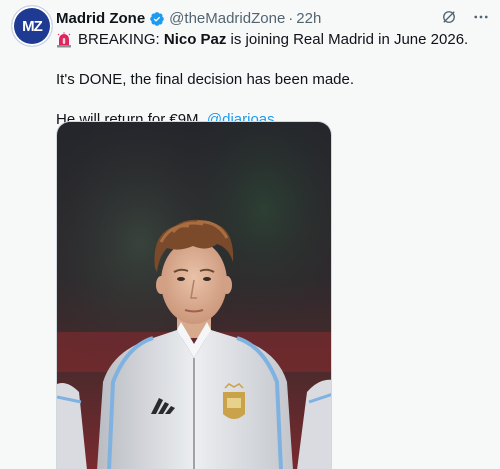 Image resolution: width=500 pixels, height=469 pixels. What do you see at coordinates (465, 17) in the screenshot?
I see `tweet-actions` at bounding box center [465, 17].